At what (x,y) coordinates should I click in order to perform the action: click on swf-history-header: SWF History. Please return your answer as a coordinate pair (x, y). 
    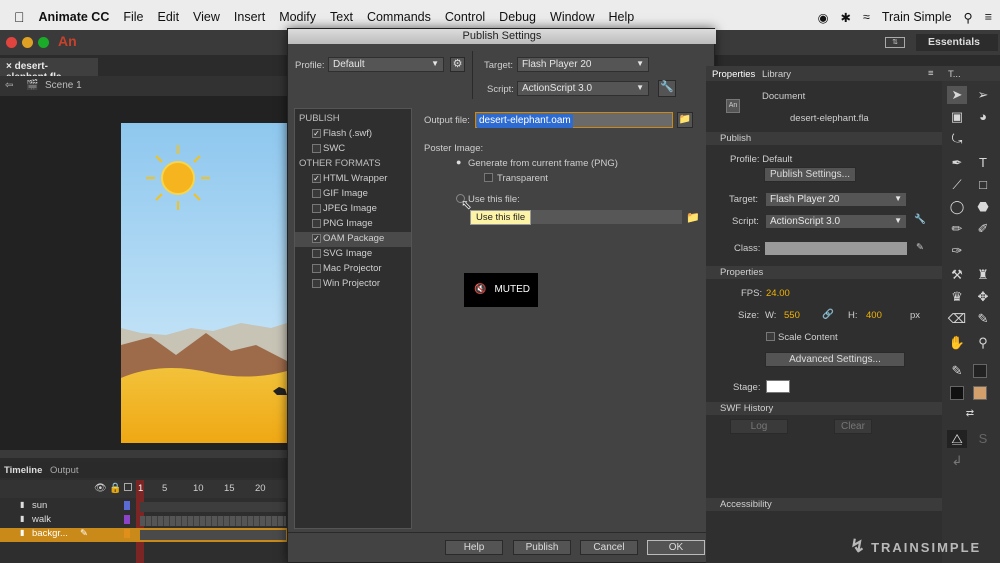
    Looking at the image, I should click on (824, 408).